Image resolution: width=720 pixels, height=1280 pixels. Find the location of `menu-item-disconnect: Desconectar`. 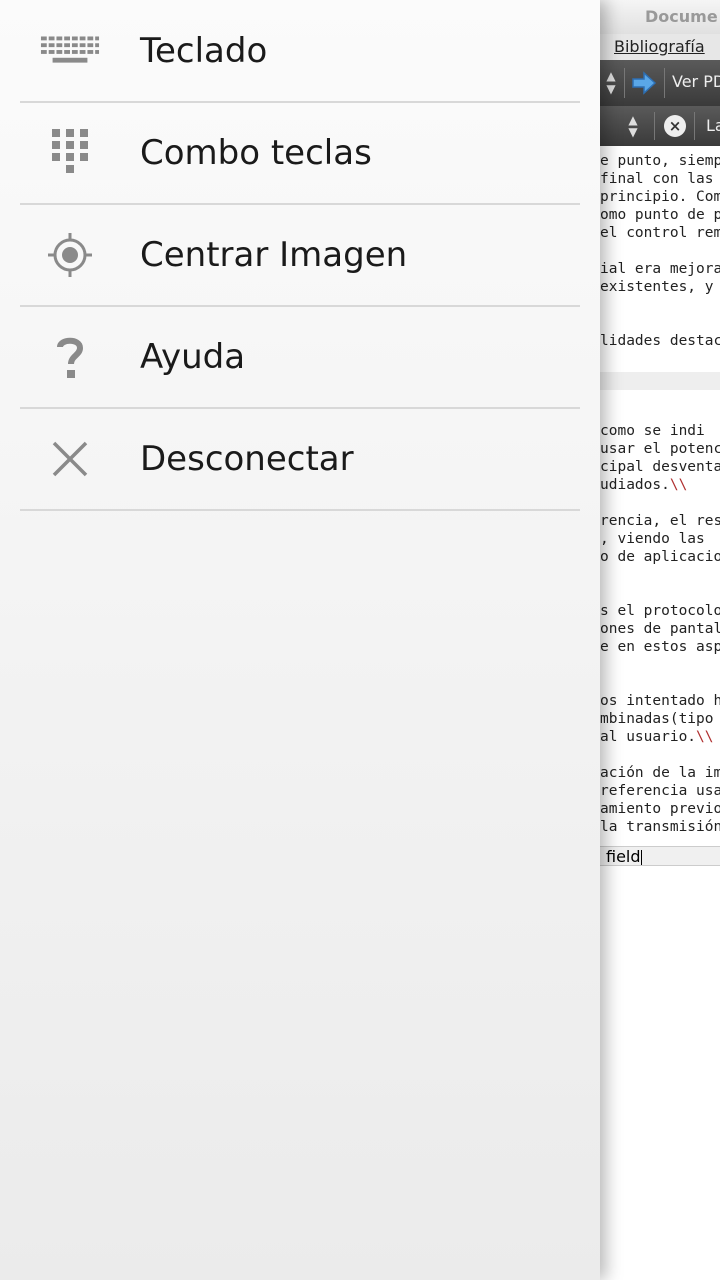

menu-item-disconnect: Desconectar is located at coordinates (300, 459).